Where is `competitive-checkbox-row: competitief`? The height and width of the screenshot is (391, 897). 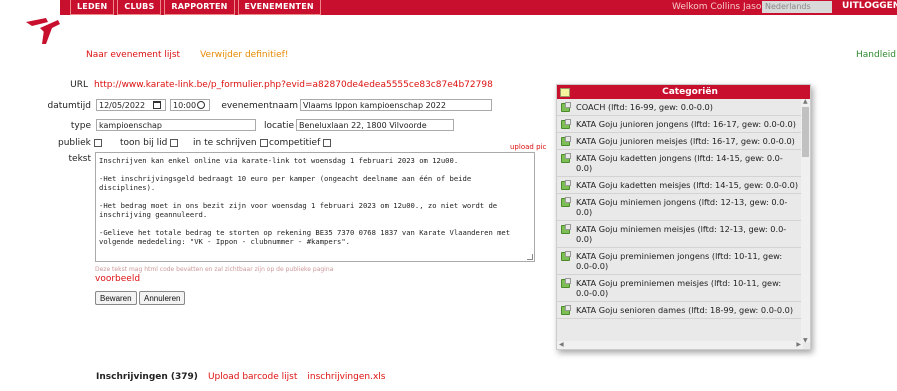 competitive-checkbox-row: competitief is located at coordinates (300, 143).